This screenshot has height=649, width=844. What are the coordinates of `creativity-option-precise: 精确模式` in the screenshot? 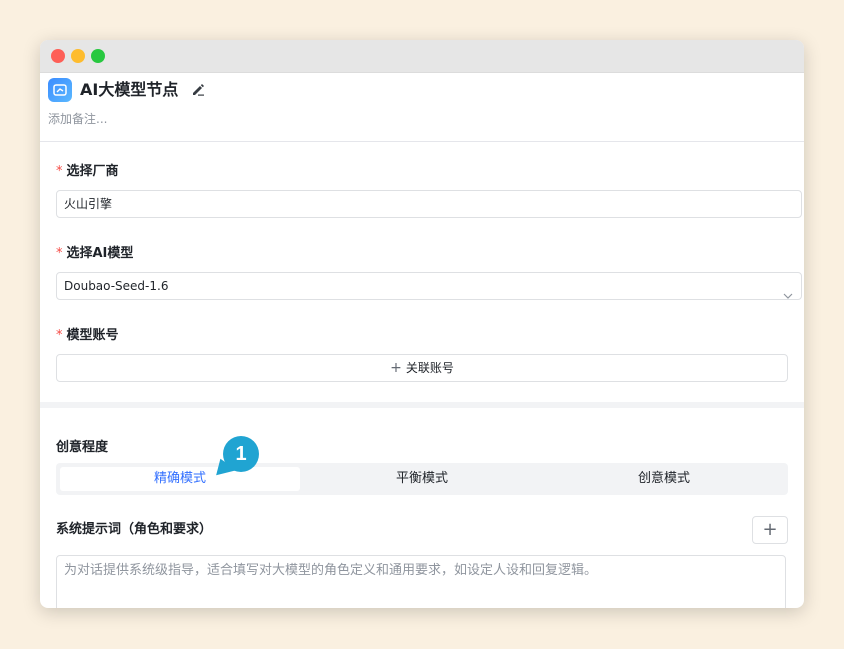 It's located at (180, 479).